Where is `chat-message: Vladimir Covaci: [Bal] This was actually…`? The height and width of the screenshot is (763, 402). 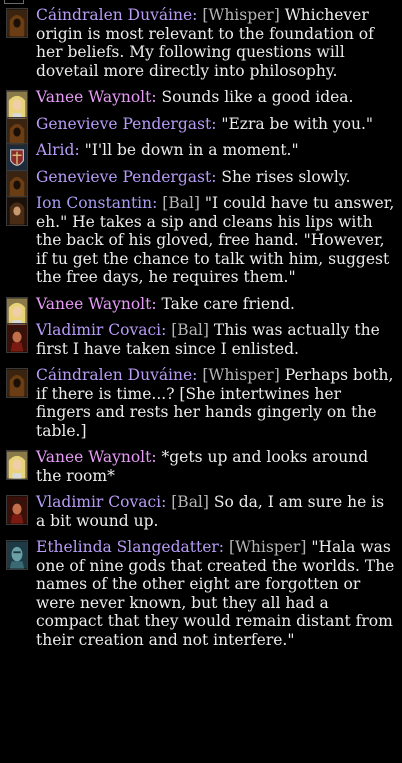
chat-message: Vladimir Covaci: [Bal] This was actually… is located at coordinates (201, 339).